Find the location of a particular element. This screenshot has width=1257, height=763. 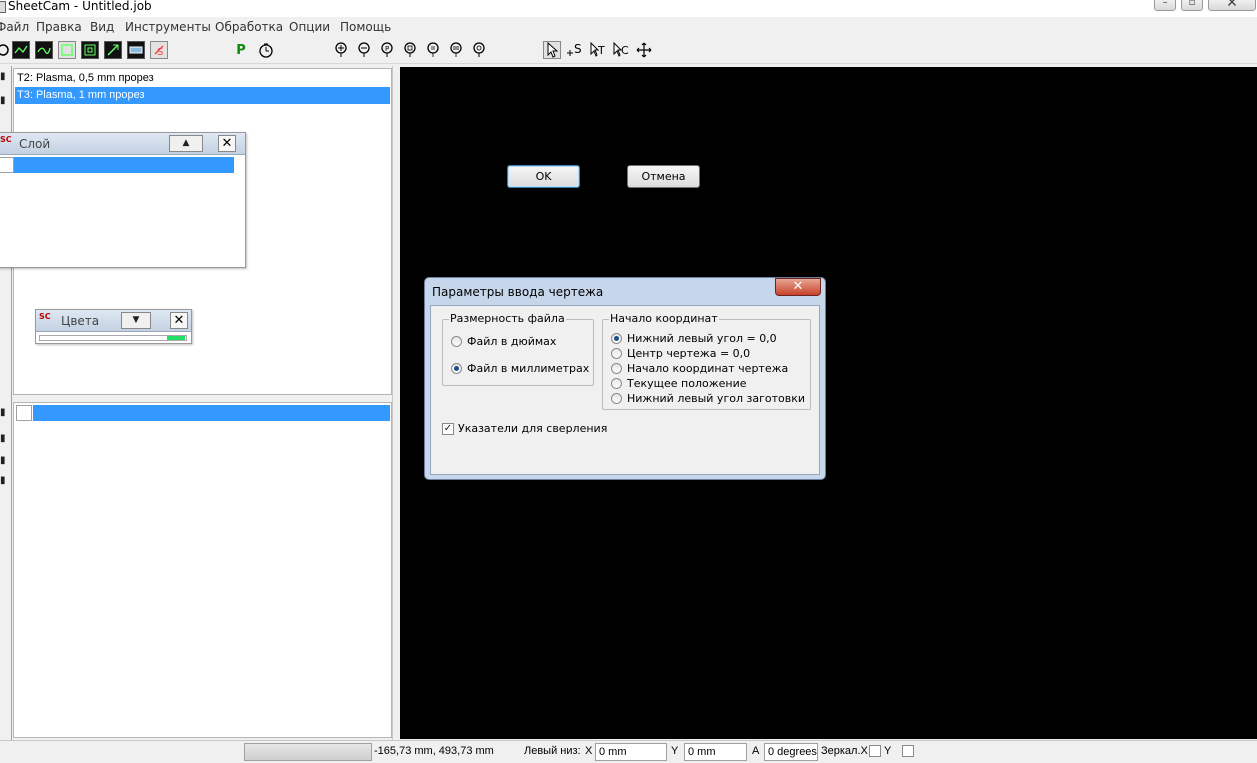

layer-panel-header: SC Слой ▲ ✕ is located at coordinates (122, 144).